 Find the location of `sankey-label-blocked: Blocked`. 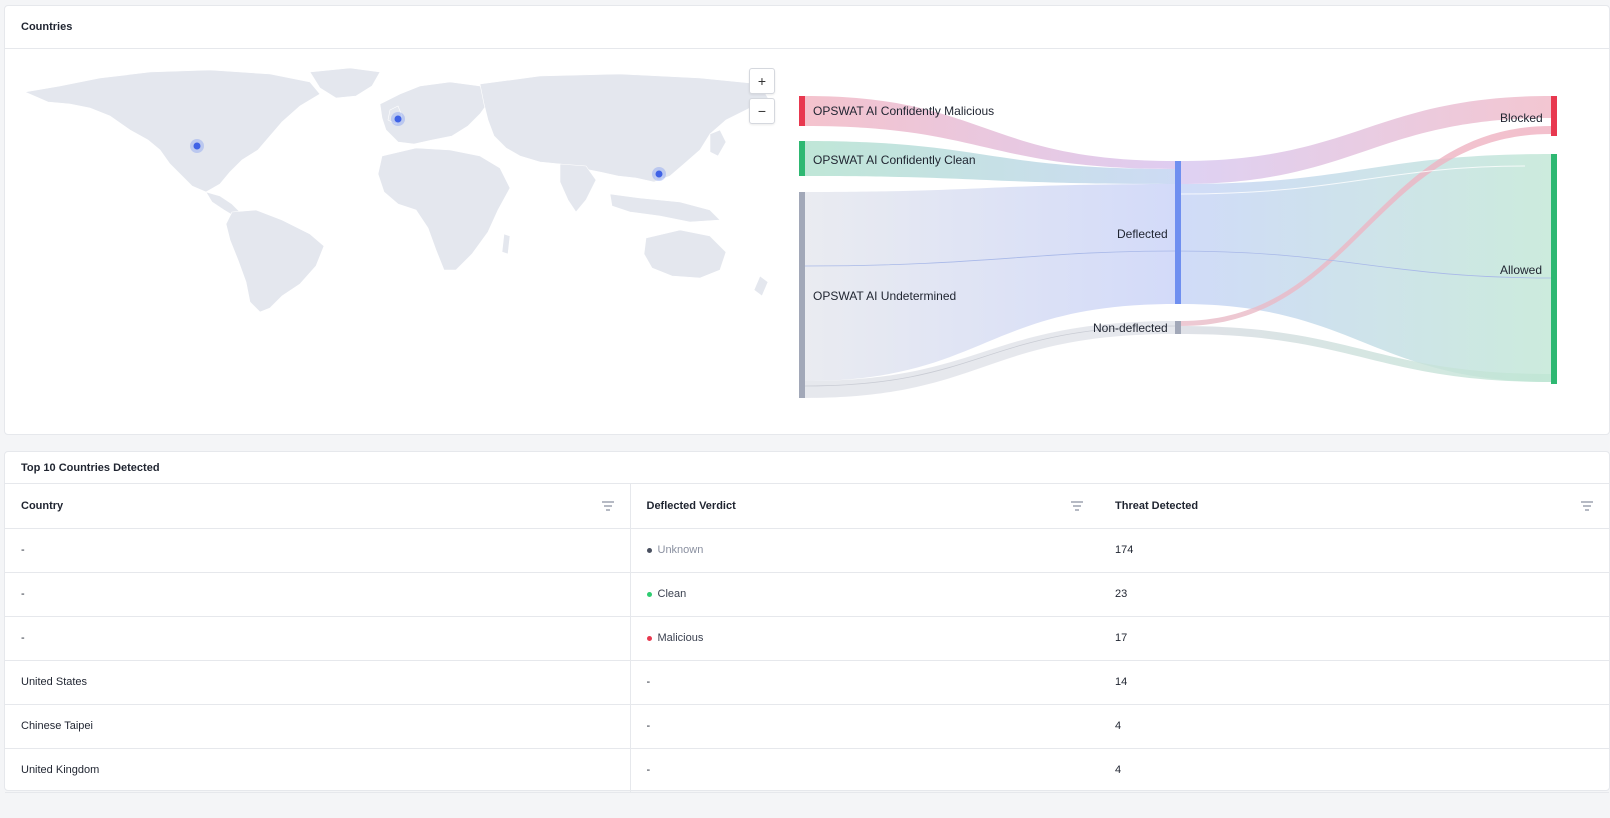

sankey-label-blocked: Blocked is located at coordinates (1521, 118).